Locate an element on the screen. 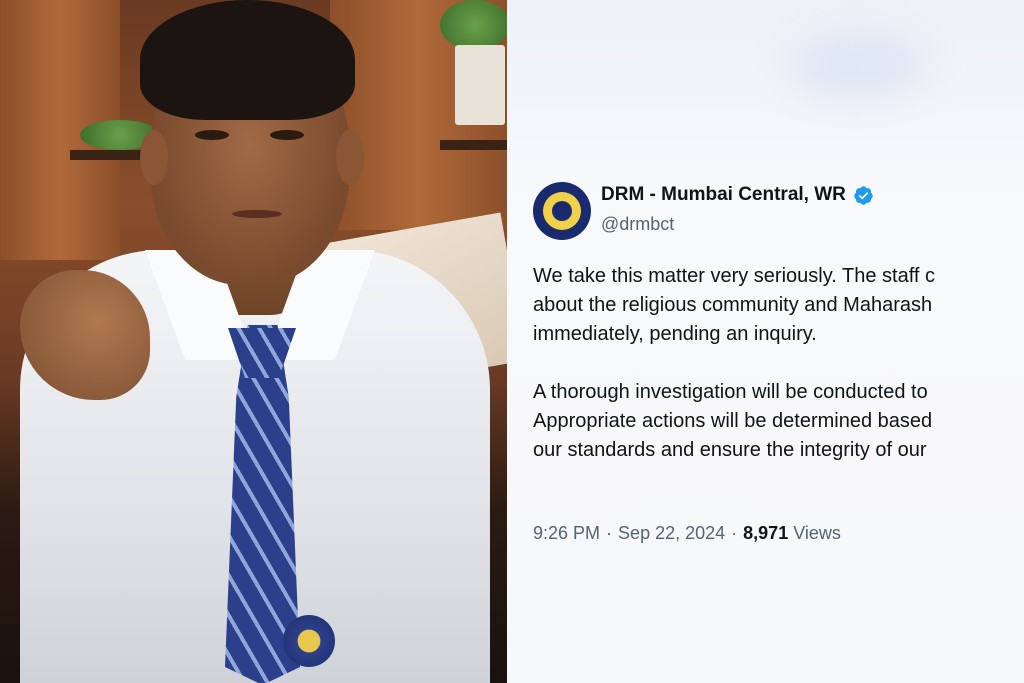 Image resolution: width=1024 pixels, height=683 pixels. plant-pot is located at coordinates (480, 85).